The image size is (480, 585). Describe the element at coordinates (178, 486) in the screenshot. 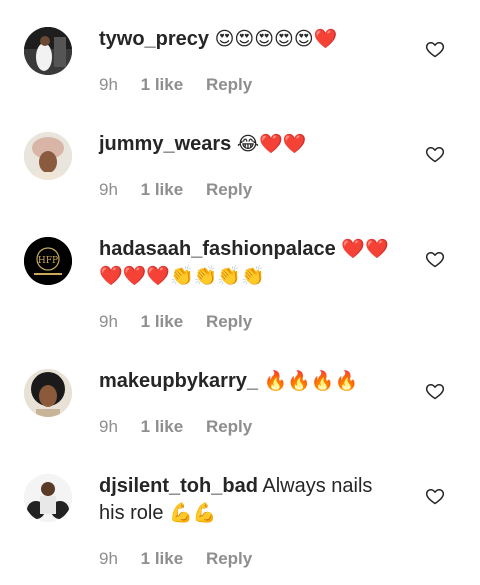

I see `comment-username: djsilent_toh_bad` at that location.